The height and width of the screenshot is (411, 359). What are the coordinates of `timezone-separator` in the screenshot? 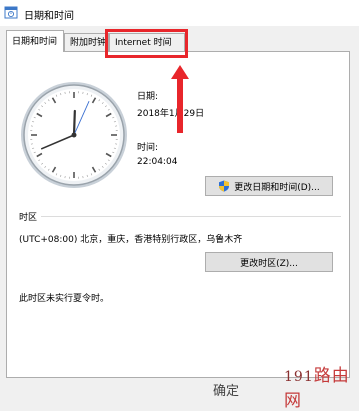 It's located at (191, 216).